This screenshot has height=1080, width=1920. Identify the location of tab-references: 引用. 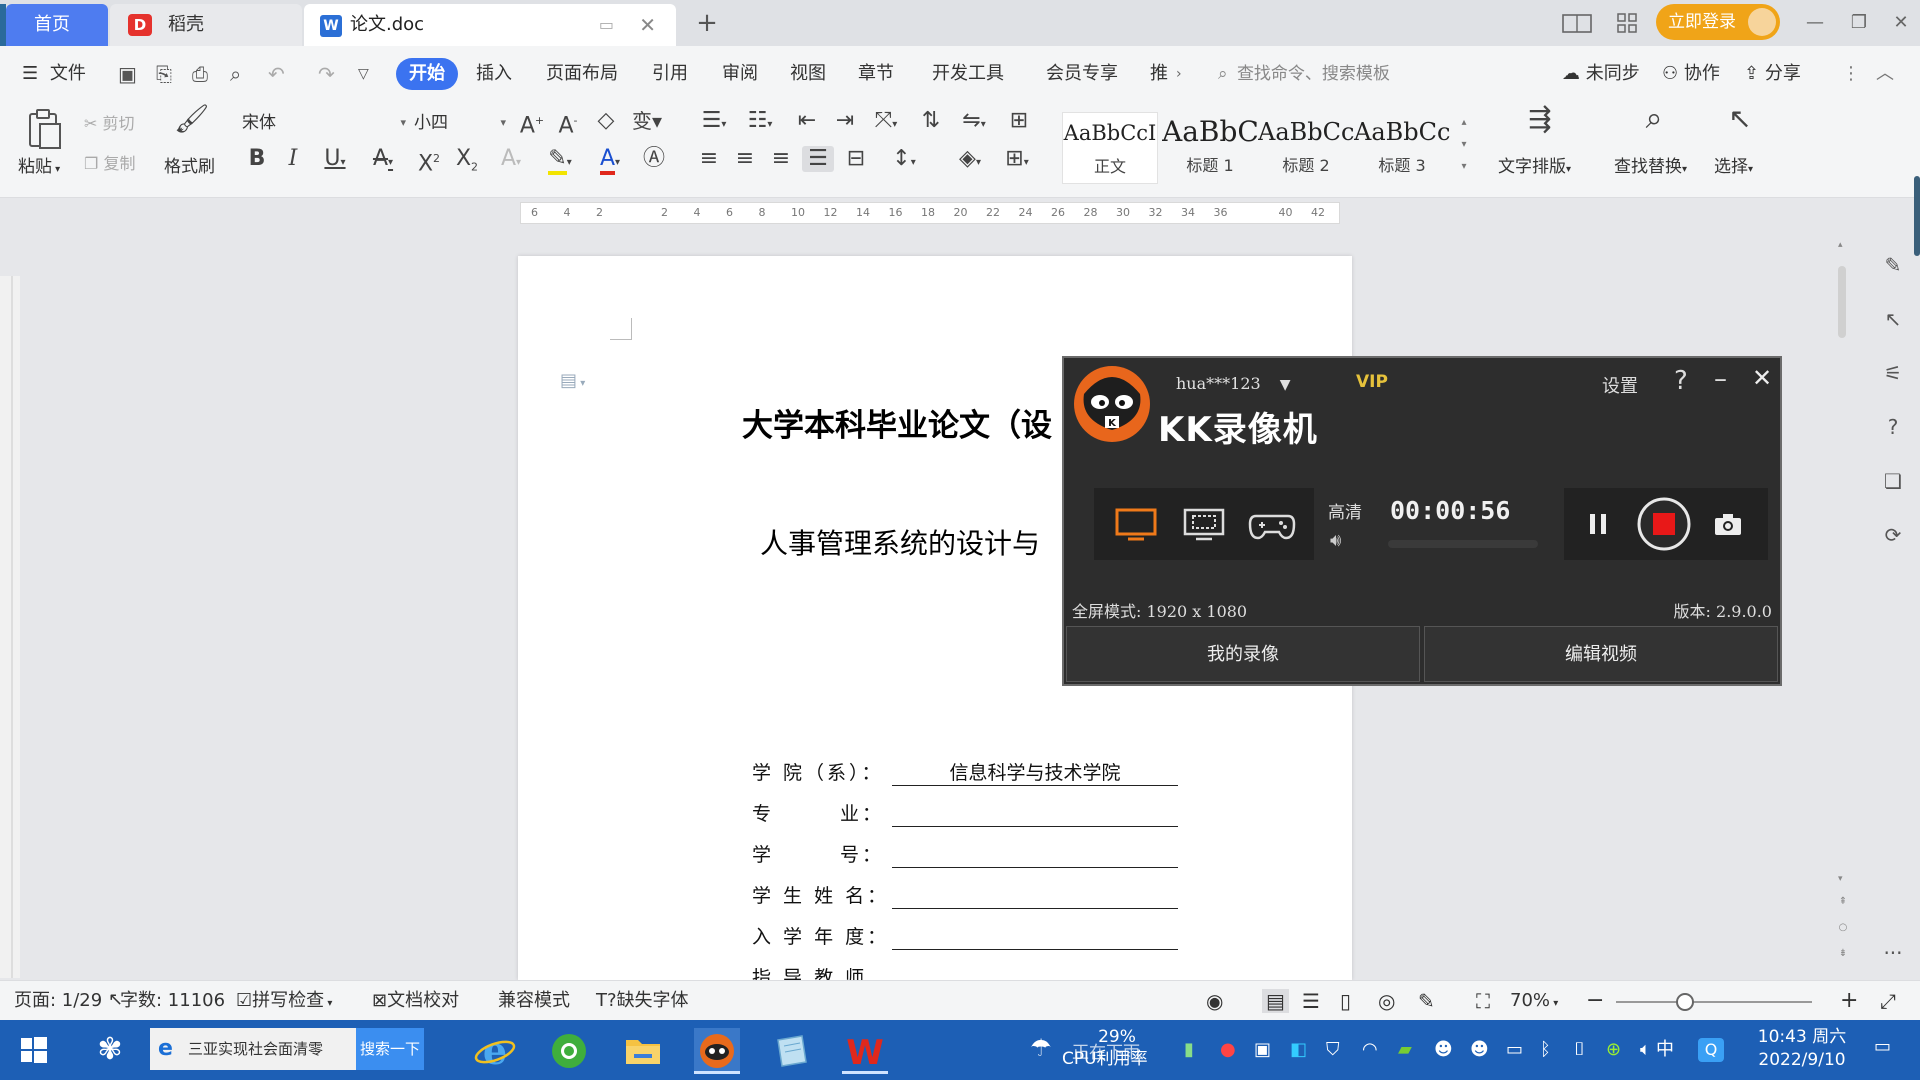
(670, 74).